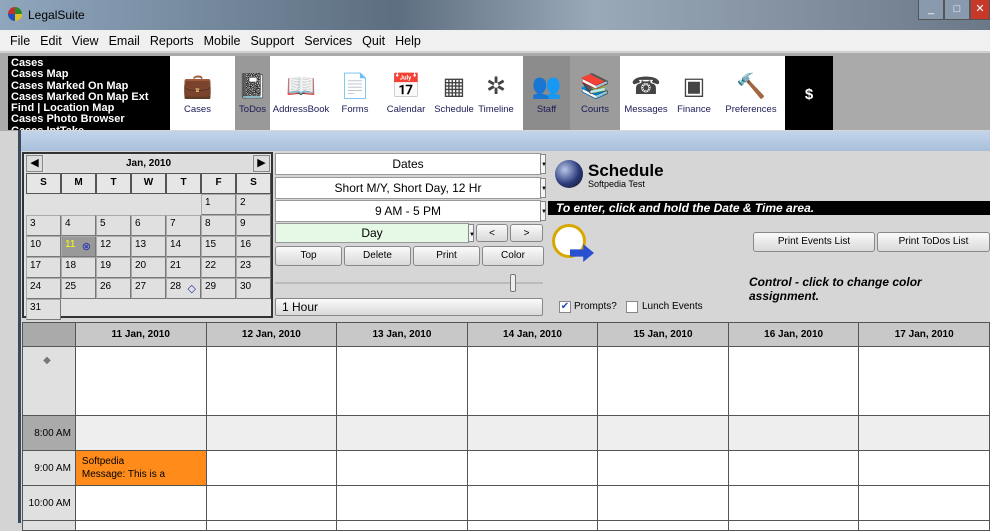 Image resolution: width=990 pixels, height=531 pixels. I want to click on calendar-day: 23, so click(253, 267).